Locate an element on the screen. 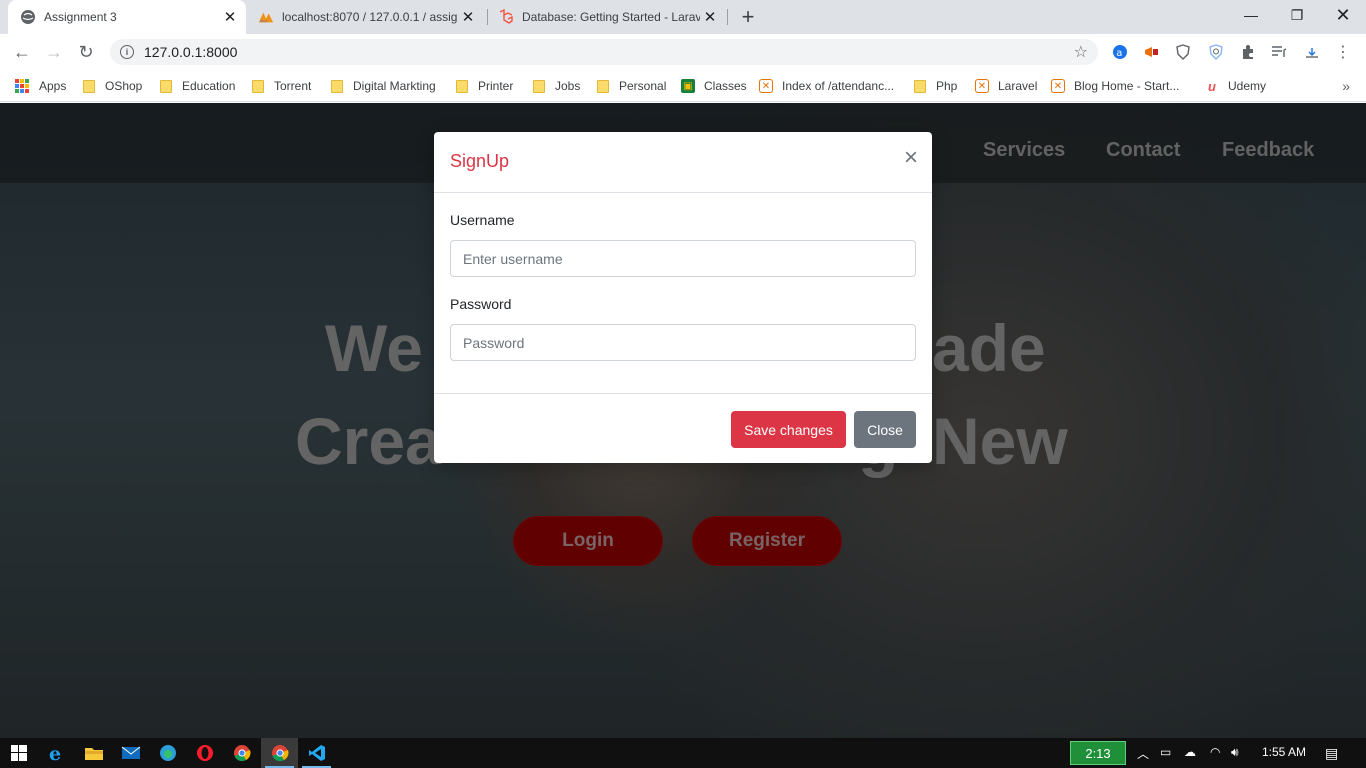  tab-title: Assignment 3 is located at coordinates (80, 17).